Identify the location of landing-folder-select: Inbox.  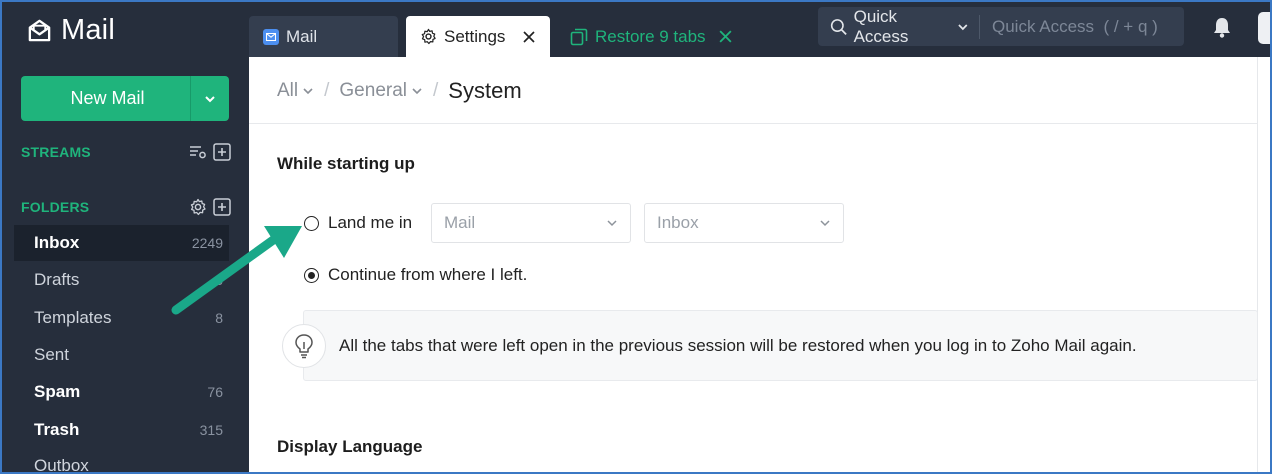
(744, 223).